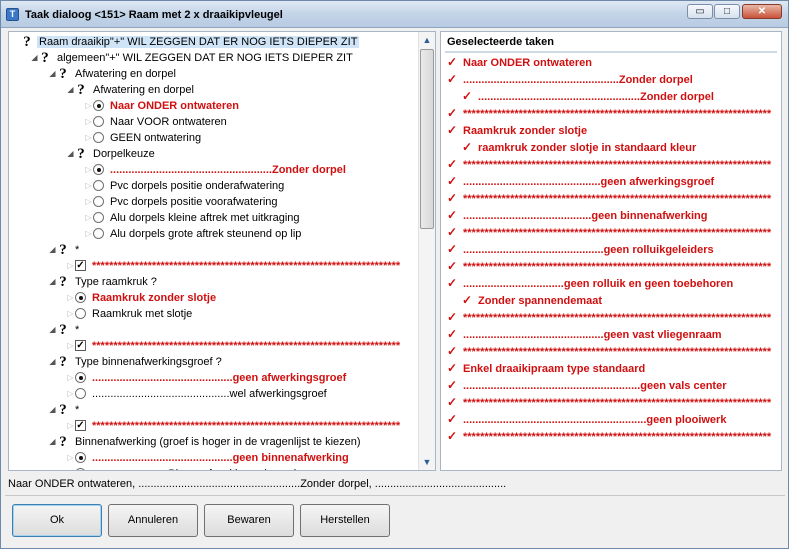 The height and width of the screenshot is (549, 789). What do you see at coordinates (546, 368) in the screenshot?
I see `task-item: ✓ Enkel draaikipraam type standaard` at bounding box center [546, 368].